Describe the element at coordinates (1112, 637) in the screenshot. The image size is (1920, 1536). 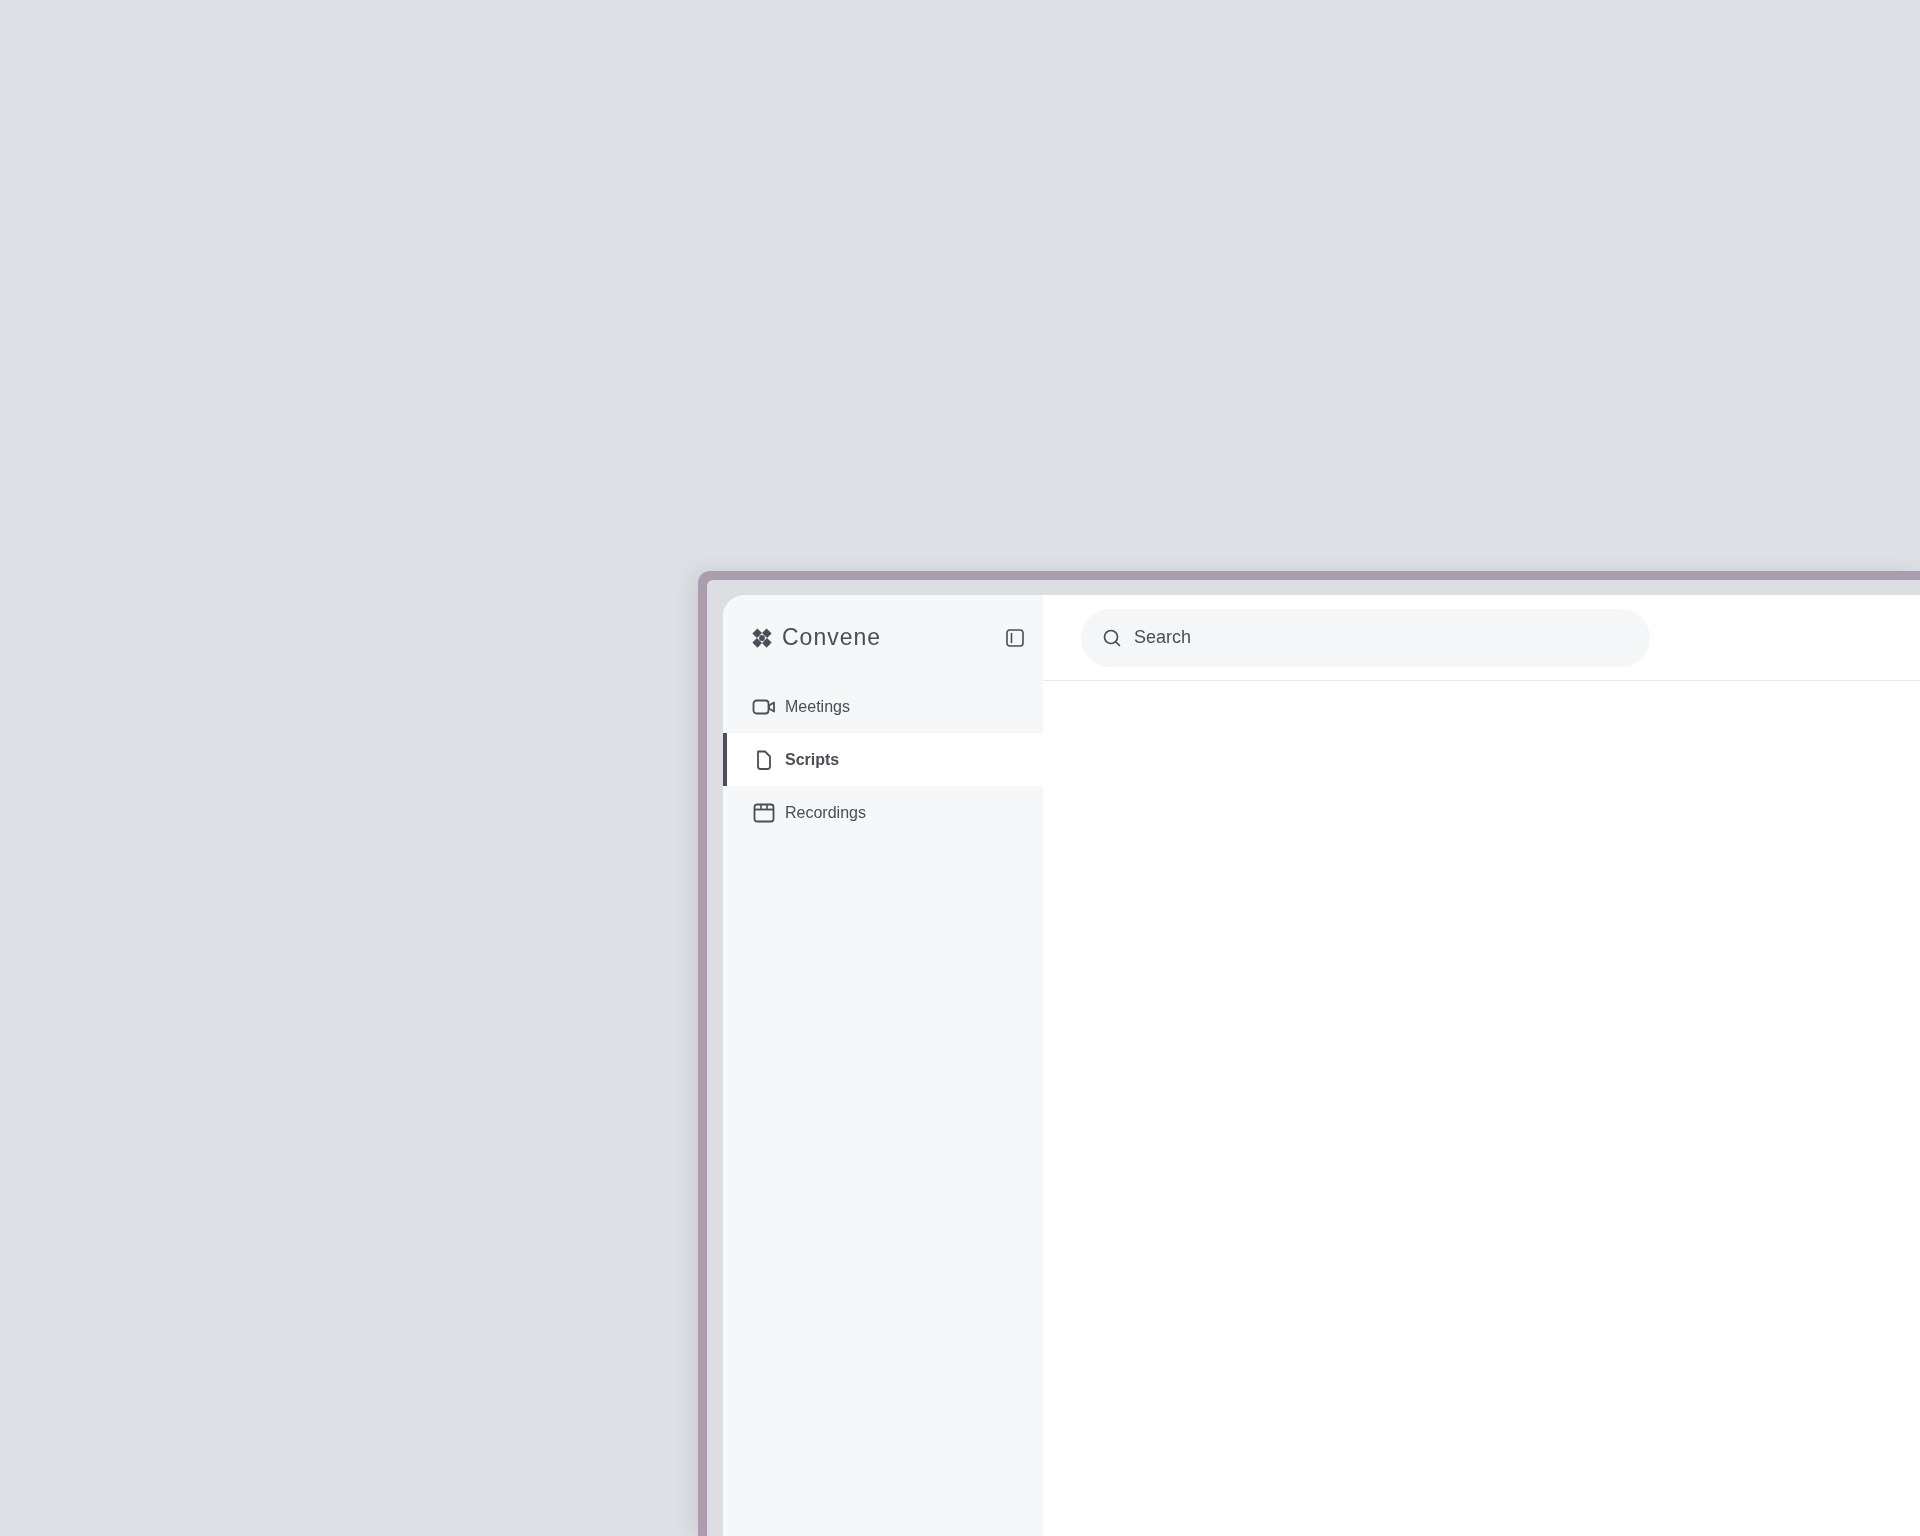
I see `search-icon` at that location.